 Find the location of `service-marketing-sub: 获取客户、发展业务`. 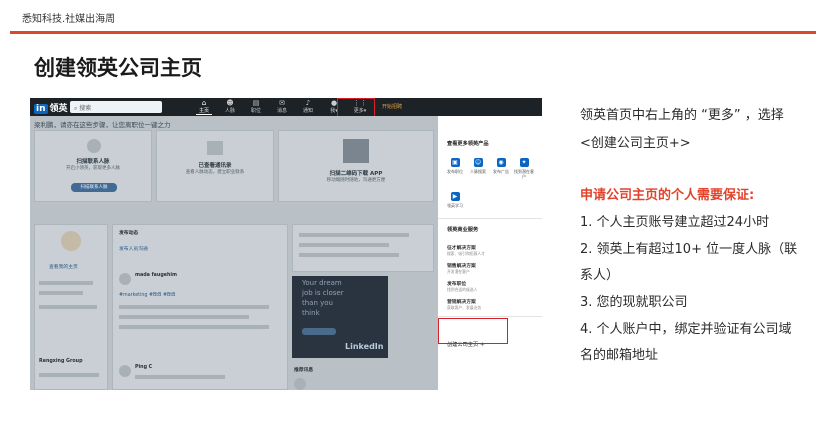

service-marketing-sub: 获取客户、发展业务 is located at coordinates (464, 307).